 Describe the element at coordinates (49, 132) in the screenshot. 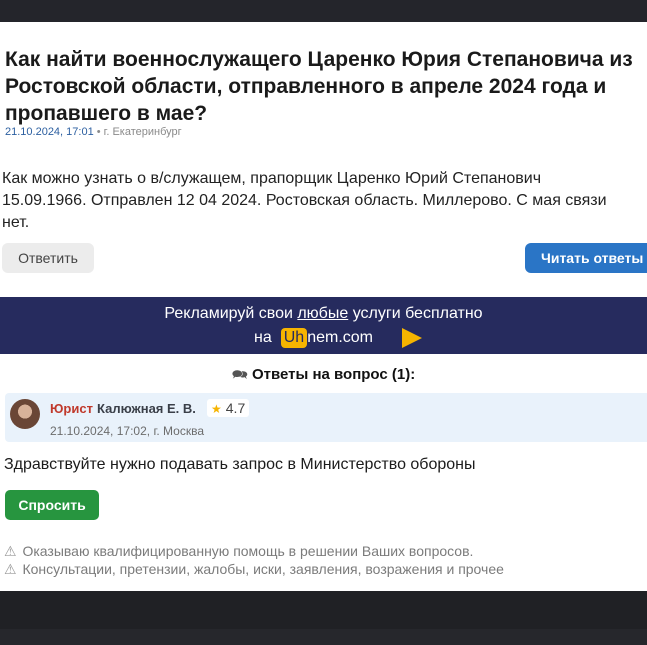

I see `question-date: 21.10.2024, 17:01` at that location.